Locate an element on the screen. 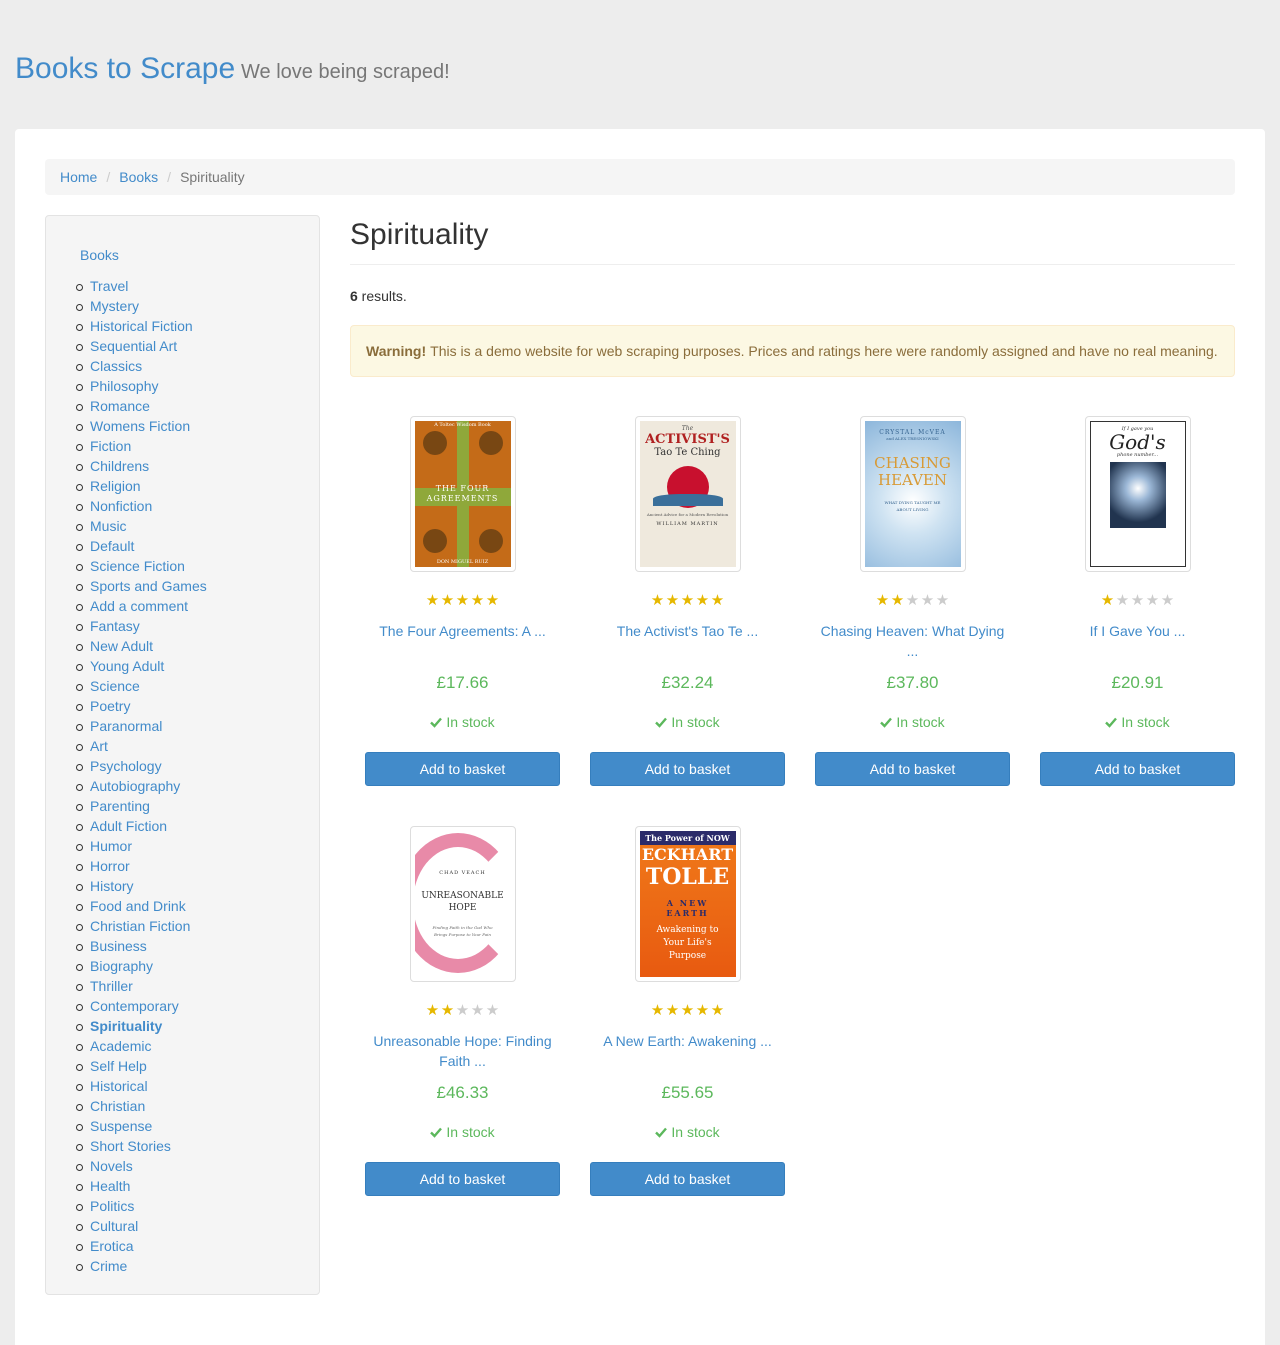 Image resolution: width=1280 pixels, height=1345 pixels. sidebar-item-label: History is located at coordinates (112, 886).